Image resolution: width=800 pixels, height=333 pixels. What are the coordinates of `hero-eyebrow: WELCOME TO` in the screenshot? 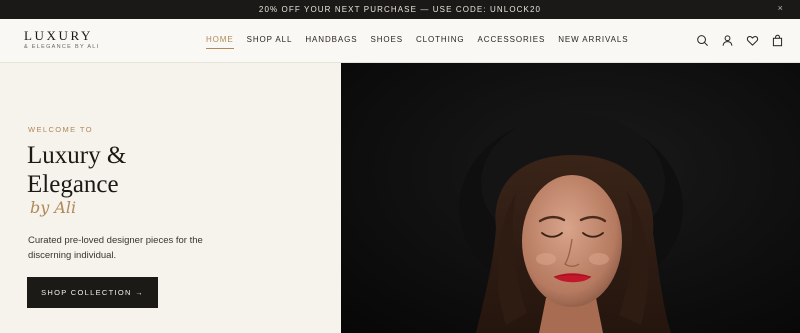 It's located at (60, 129).